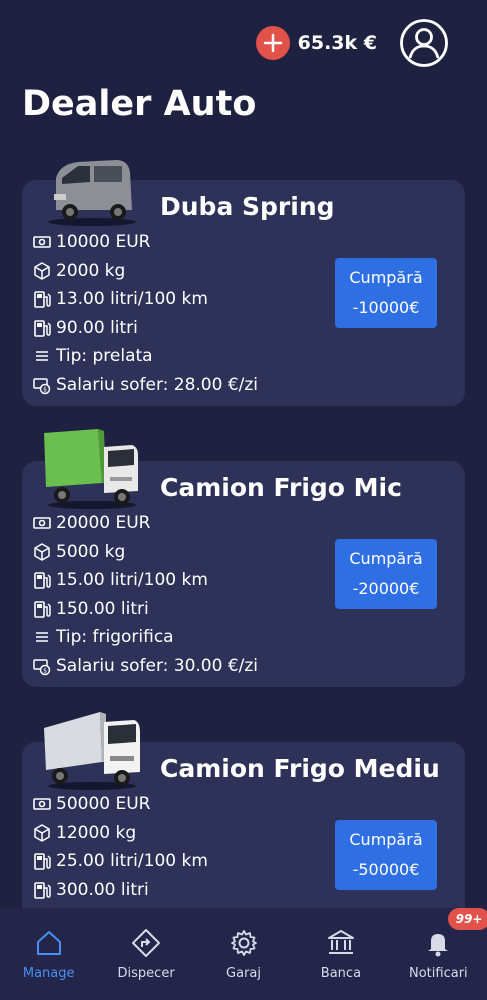  I want to click on type-row: Tip: prelata, so click(145, 356).